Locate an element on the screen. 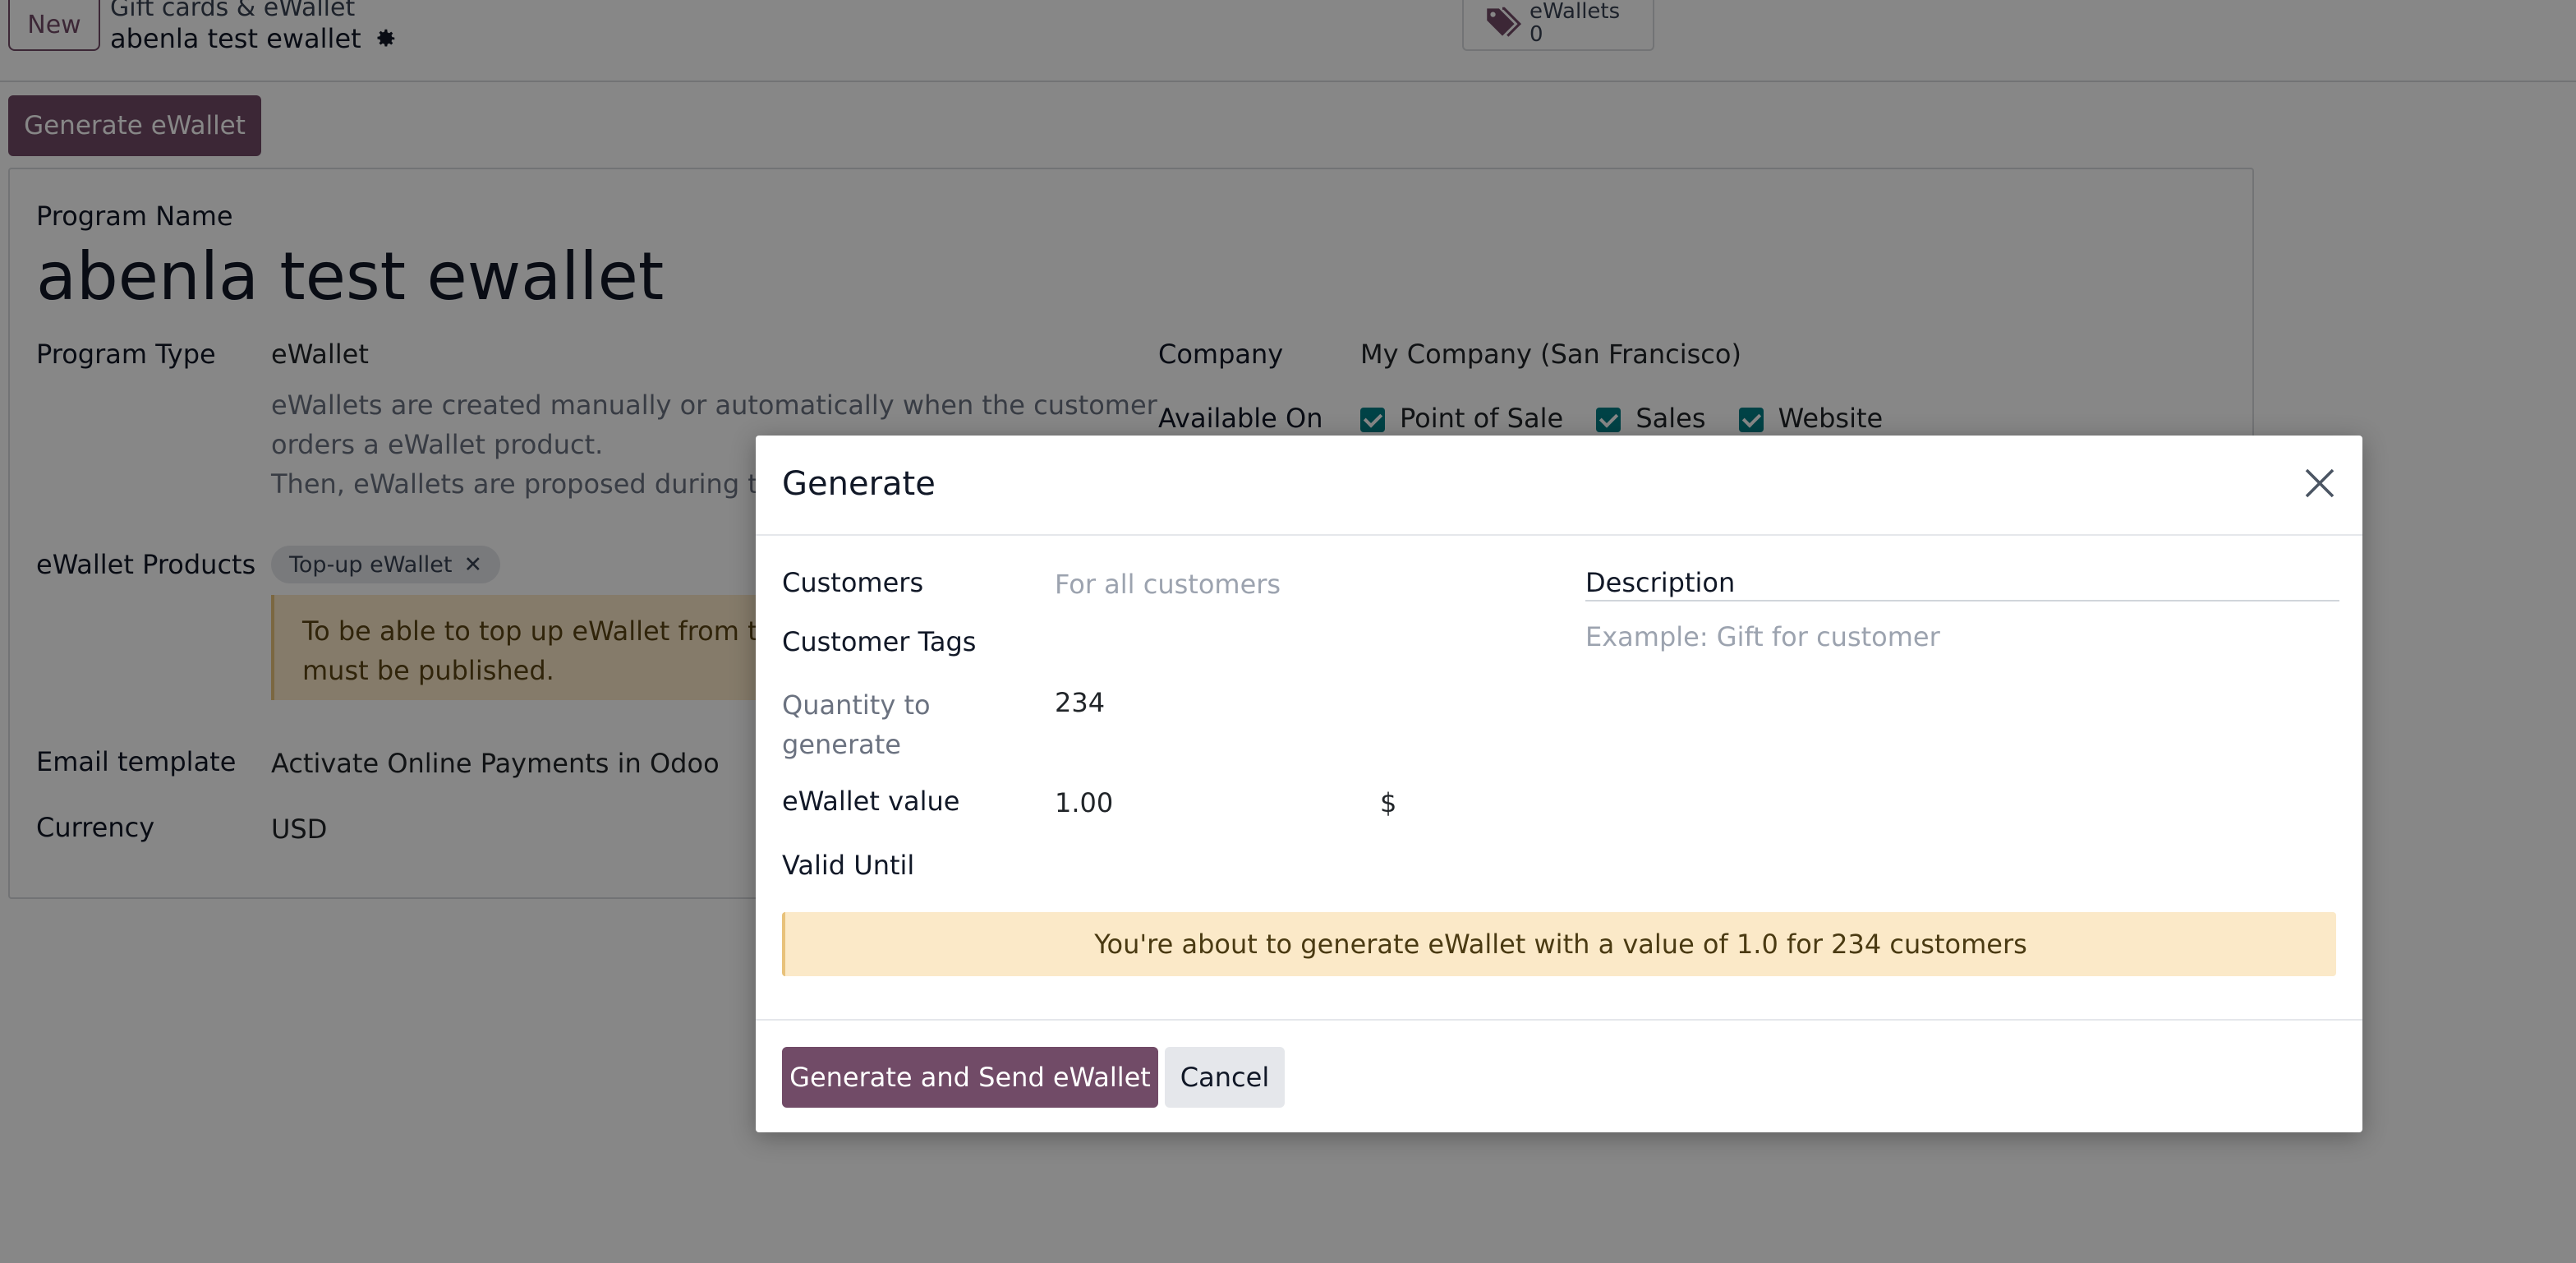 The height and width of the screenshot is (1263, 2576). quantity-label-line: generate is located at coordinates (841, 744).